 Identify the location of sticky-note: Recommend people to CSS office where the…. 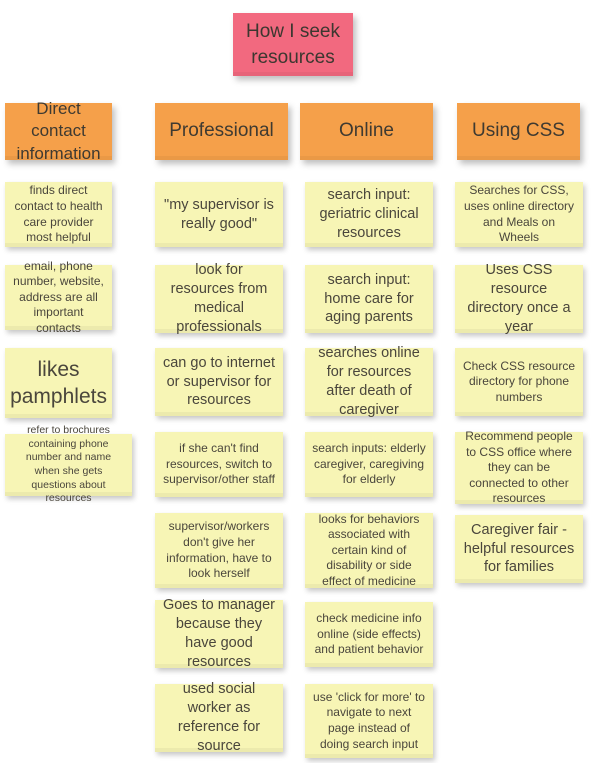
(519, 467).